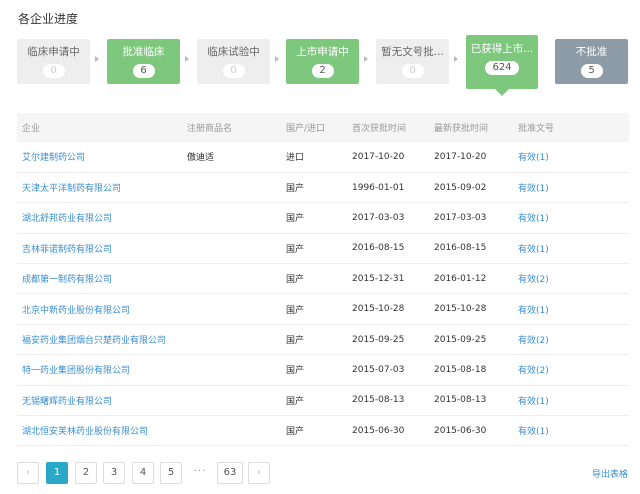 This screenshot has width=640, height=494. Describe the element at coordinates (143, 71) in the screenshot. I see `stage-count: 6` at that location.